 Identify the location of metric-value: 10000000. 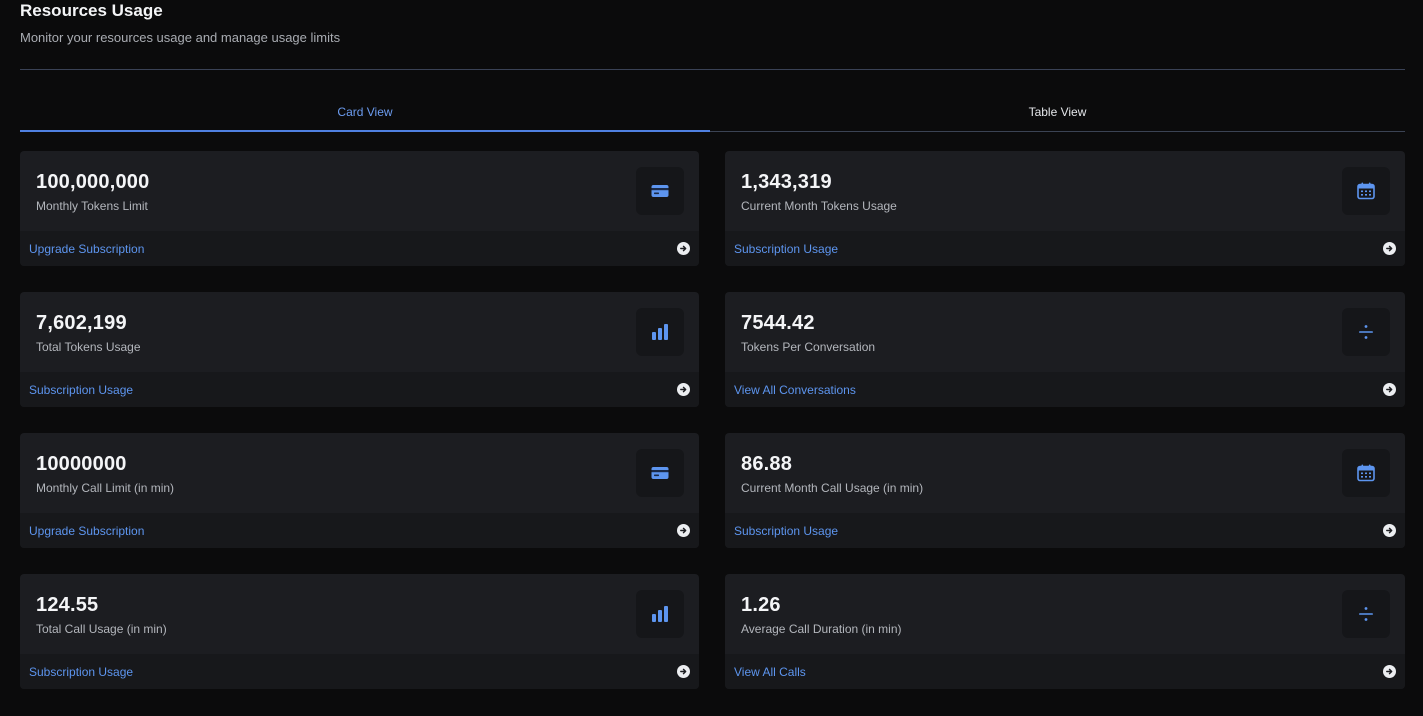
(81, 464).